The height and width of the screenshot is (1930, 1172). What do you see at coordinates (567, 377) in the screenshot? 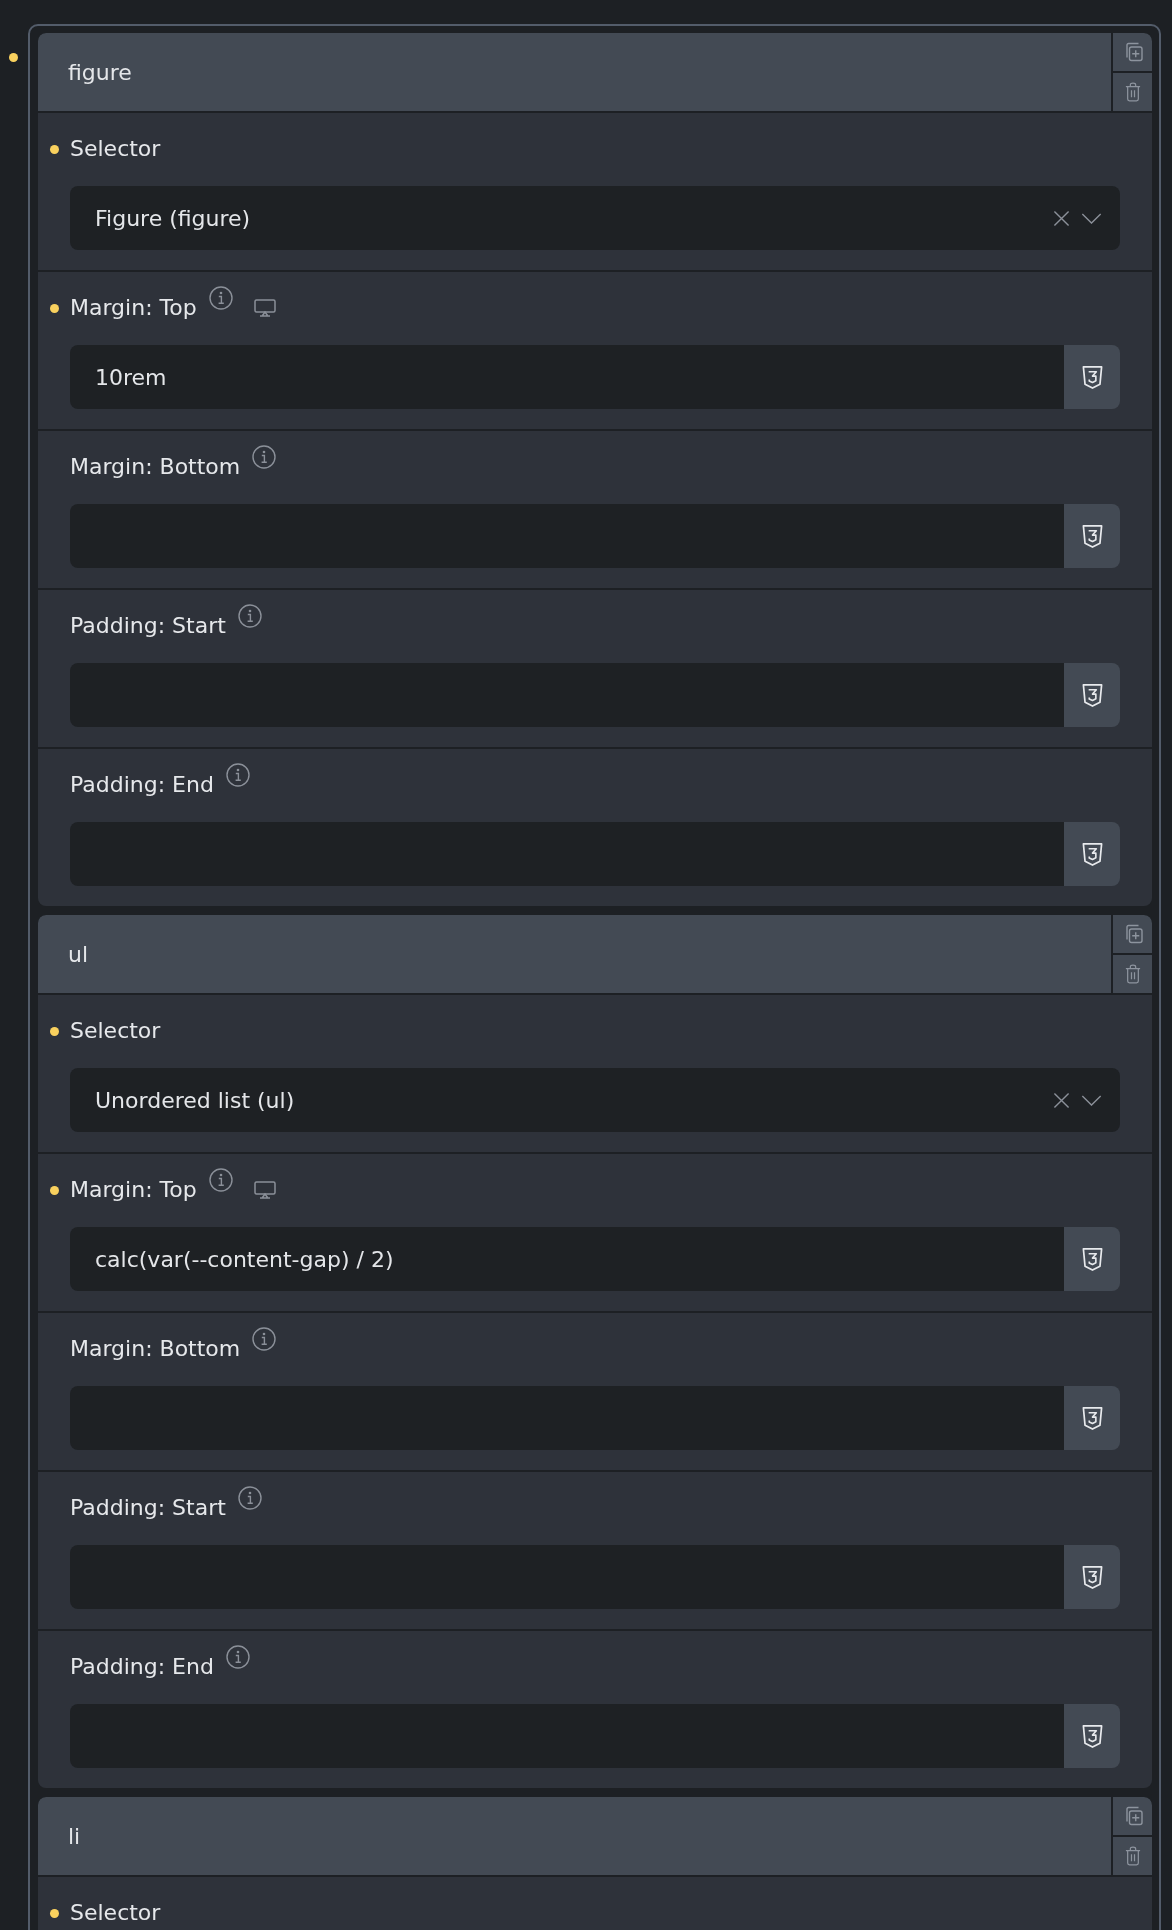
I see `text-input: 10rem` at bounding box center [567, 377].